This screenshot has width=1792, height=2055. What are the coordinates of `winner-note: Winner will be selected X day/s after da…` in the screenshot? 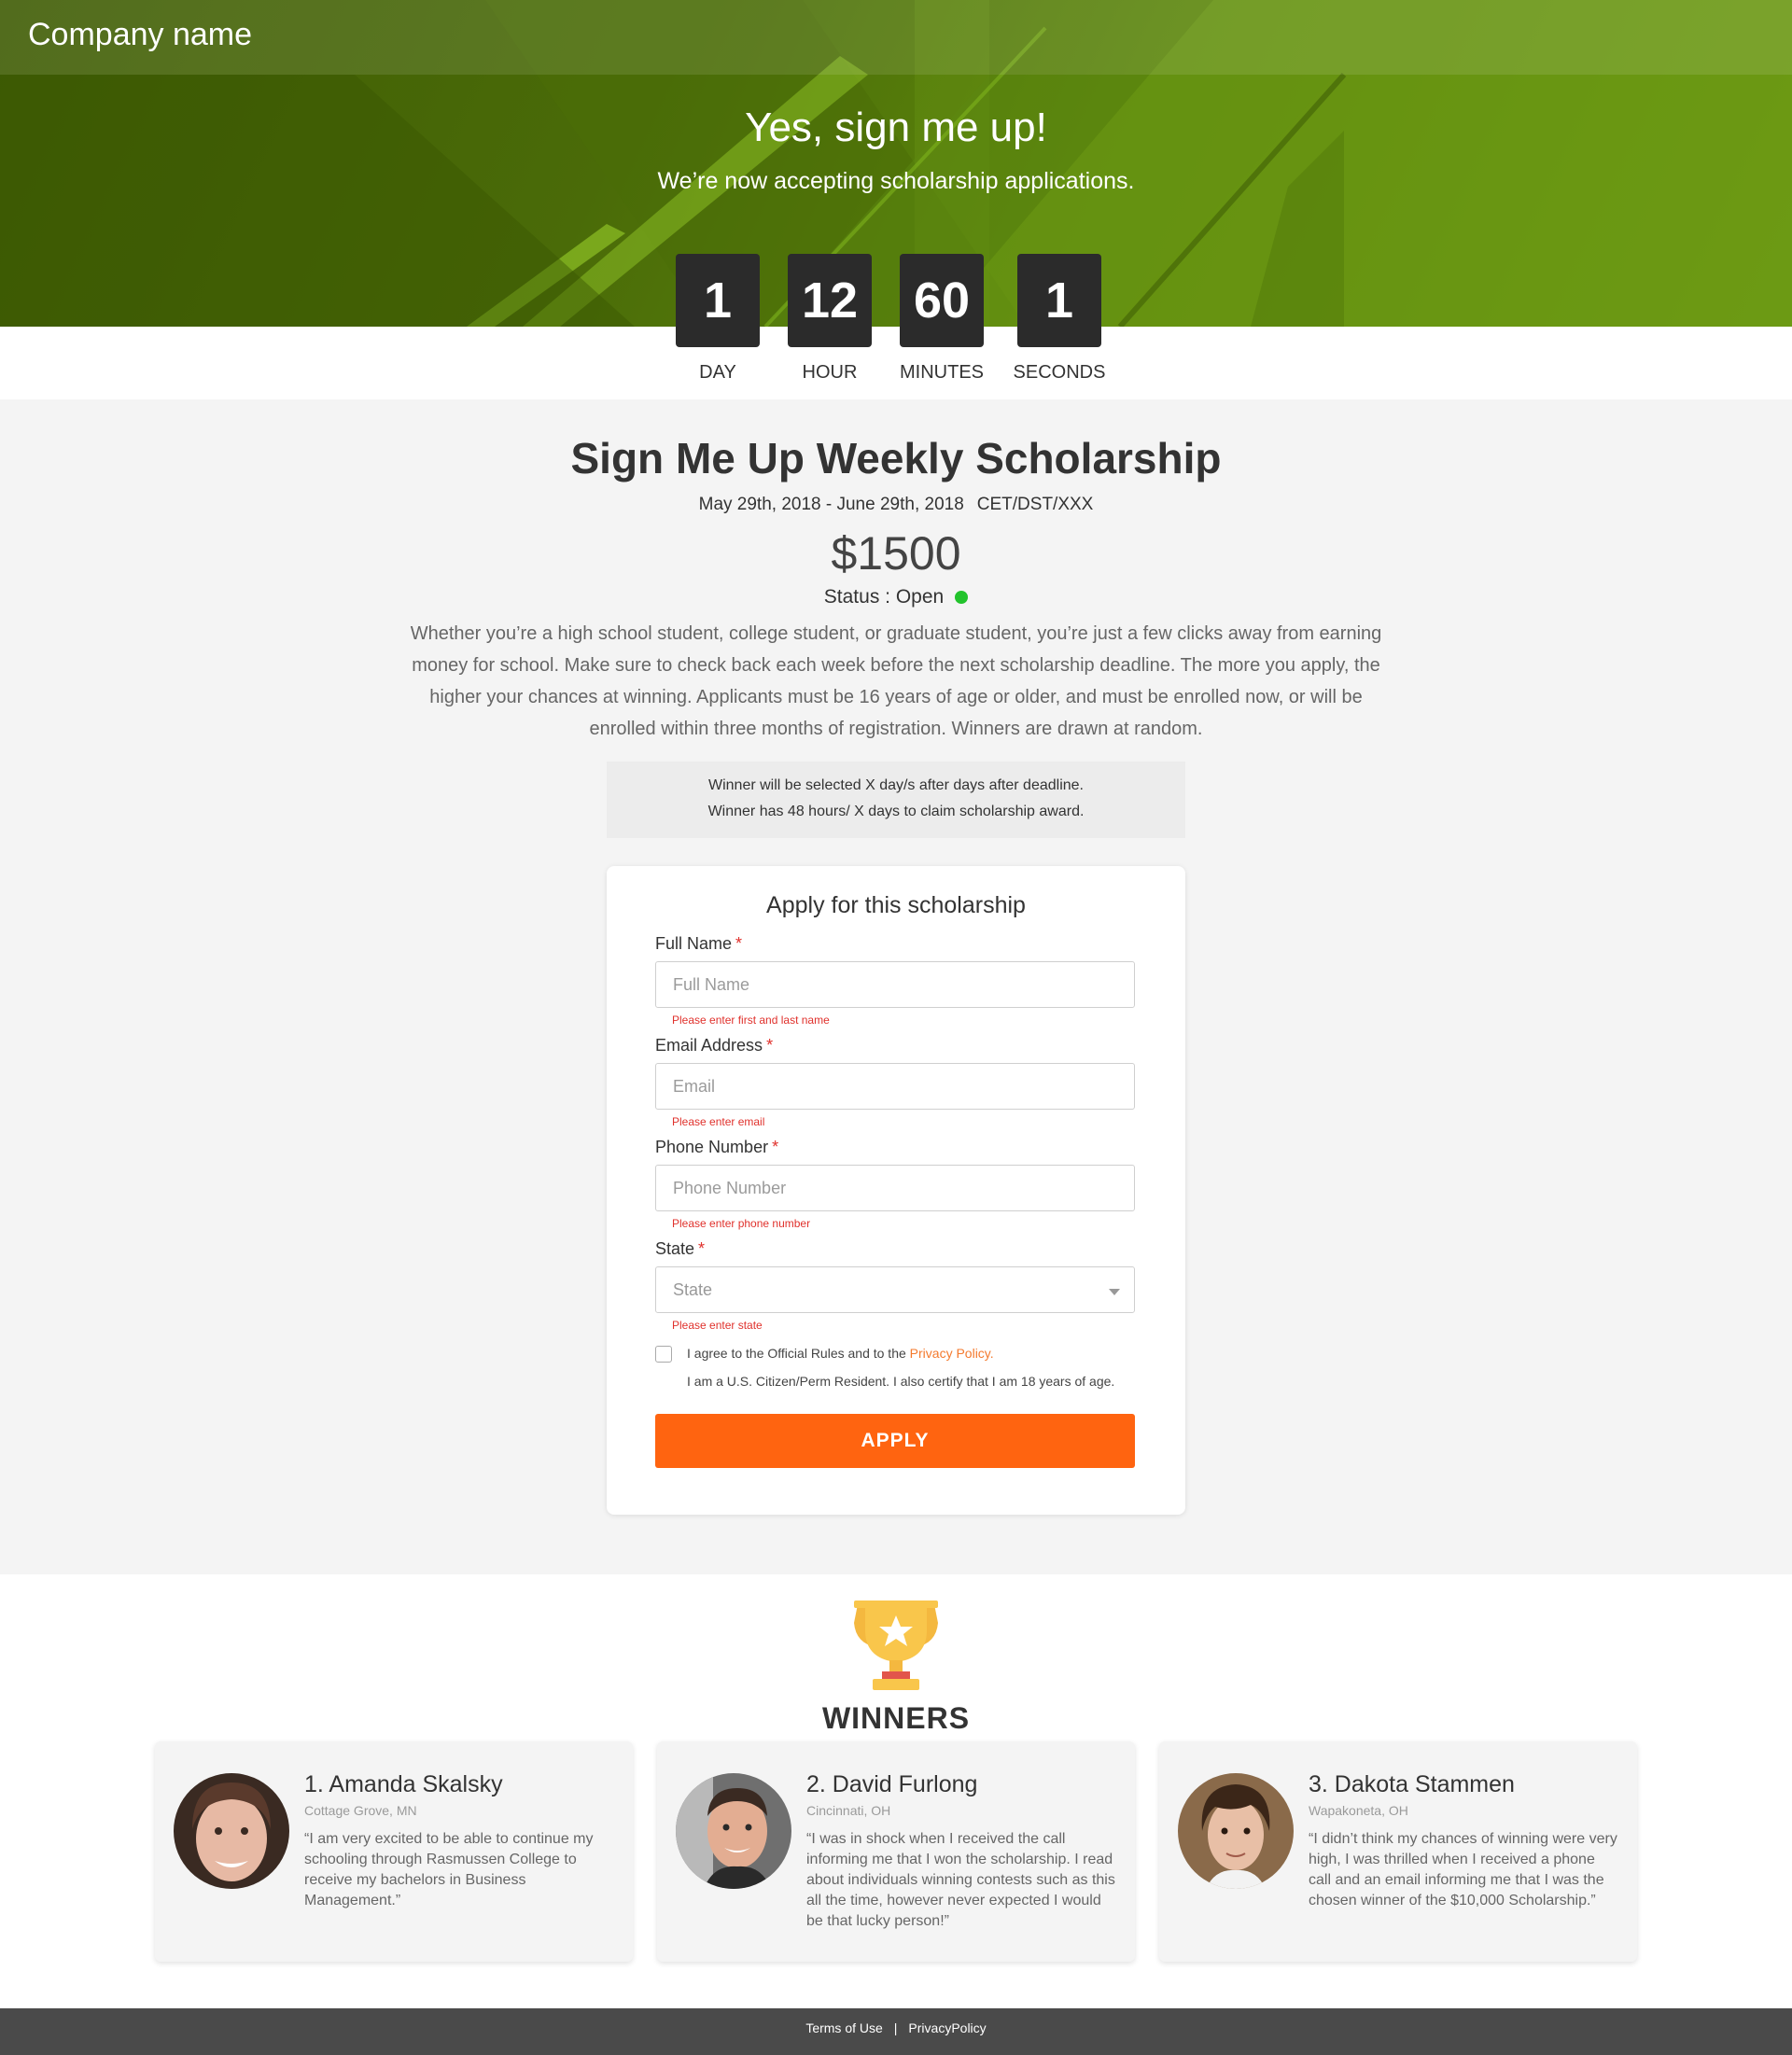 It's located at (896, 800).